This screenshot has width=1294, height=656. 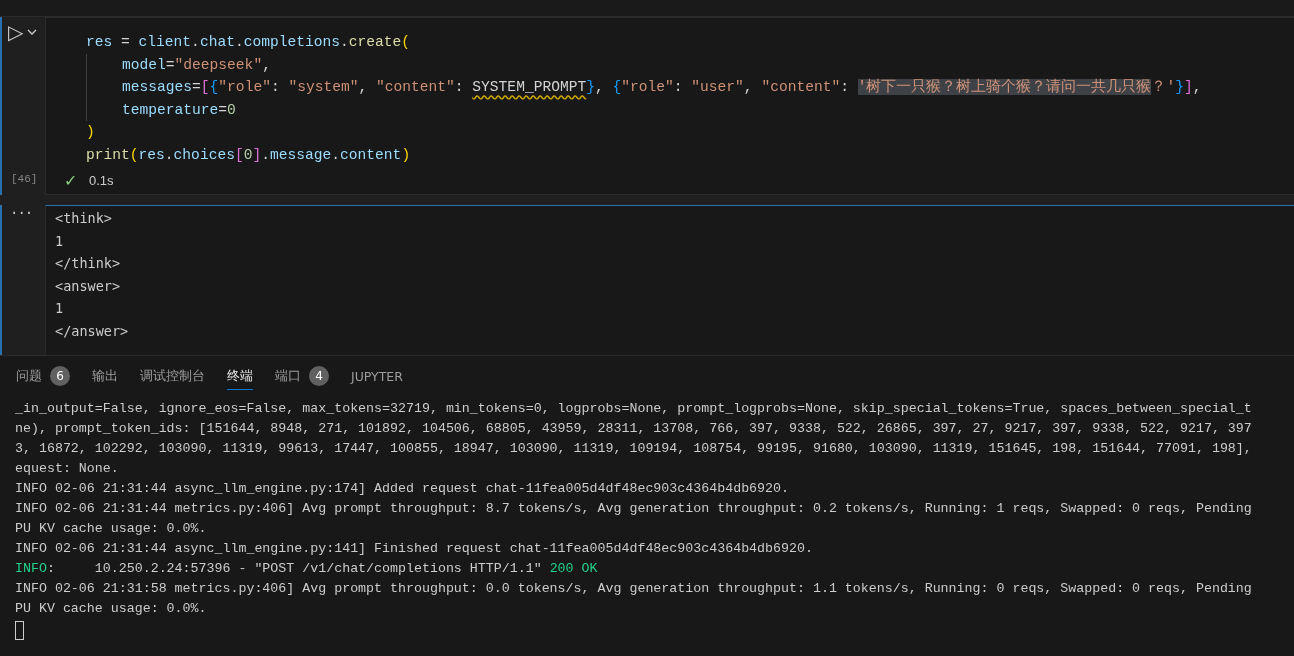 I want to click on output-menu: ···, so click(x=21, y=213).